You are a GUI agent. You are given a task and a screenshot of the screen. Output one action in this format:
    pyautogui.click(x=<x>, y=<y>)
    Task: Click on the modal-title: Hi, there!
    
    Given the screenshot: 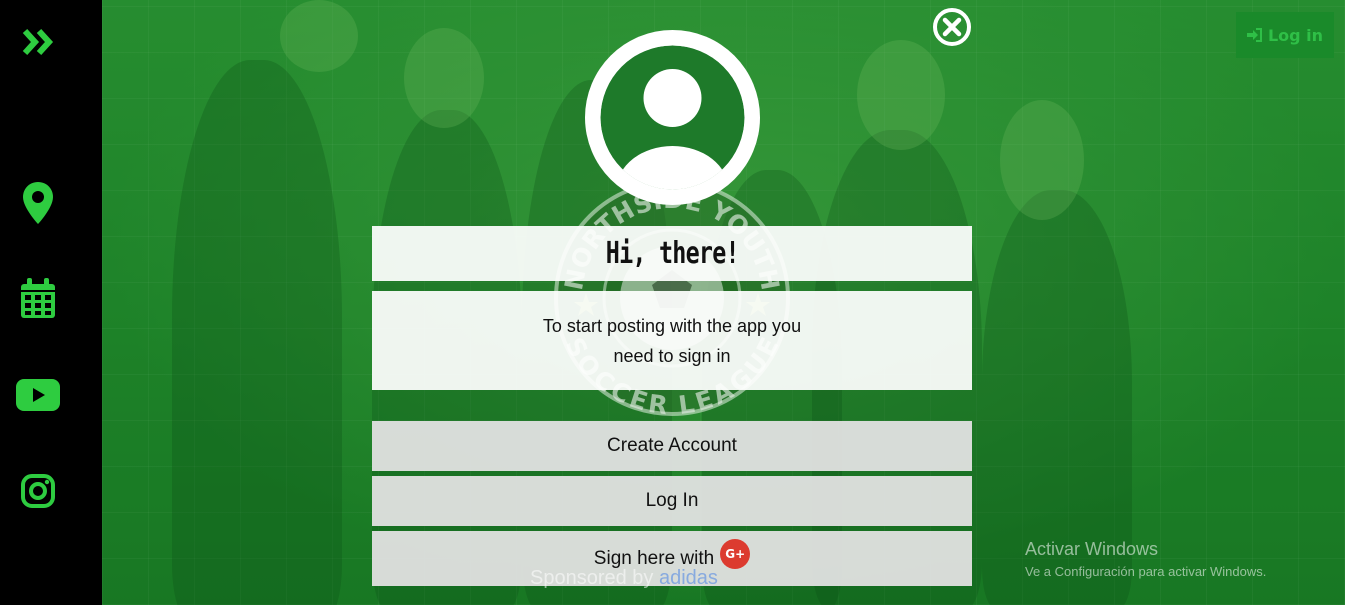 What is the action you would take?
    pyautogui.click(x=672, y=253)
    